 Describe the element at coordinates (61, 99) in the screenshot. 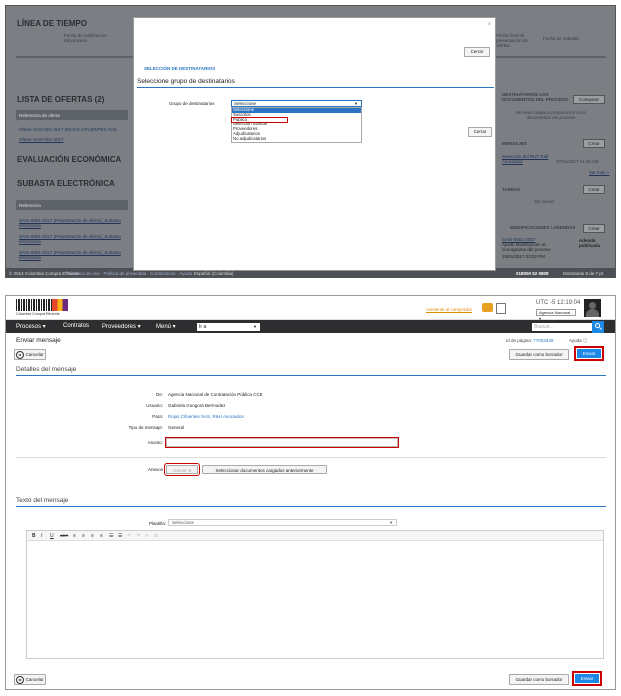

I see `offers-title: LISTA DE OFERTAS (2)` at that location.